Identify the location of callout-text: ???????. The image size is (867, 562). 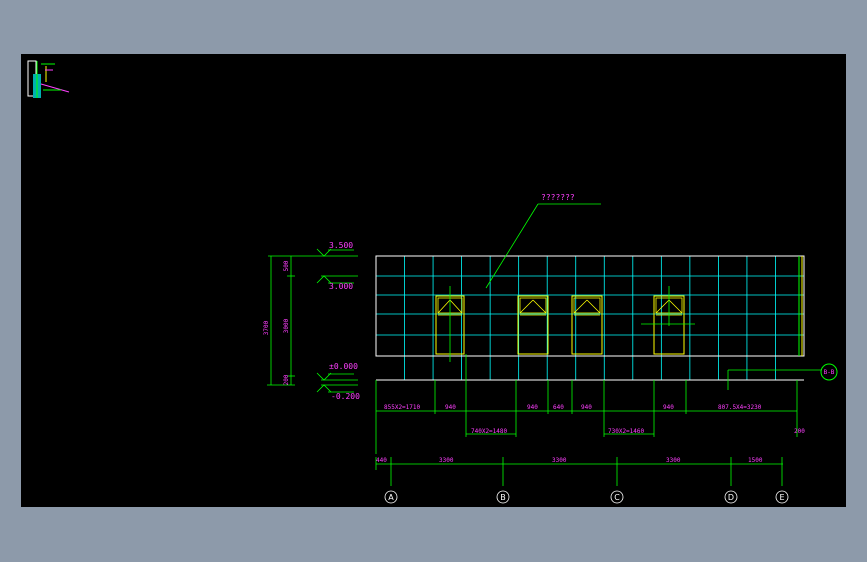
(558, 197).